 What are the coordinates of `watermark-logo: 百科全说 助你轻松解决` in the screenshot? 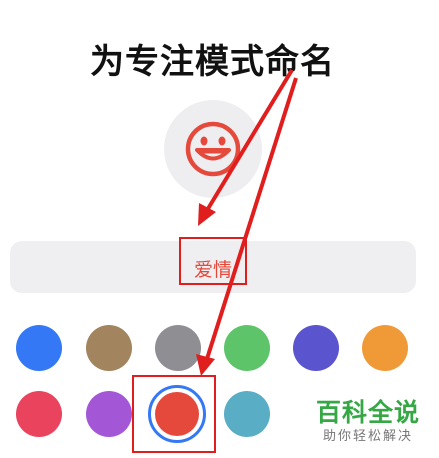 It's located at (368, 422).